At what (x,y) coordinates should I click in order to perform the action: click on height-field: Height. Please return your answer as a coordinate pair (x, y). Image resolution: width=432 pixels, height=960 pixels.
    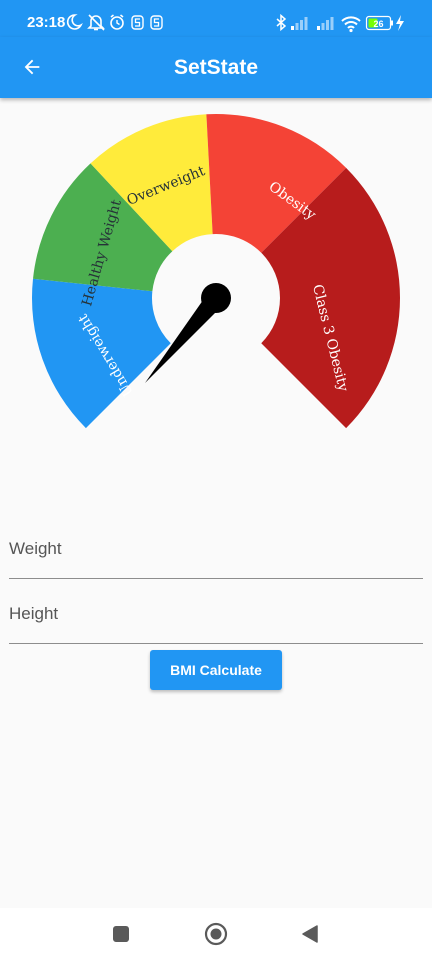
    Looking at the image, I should click on (216, 620).